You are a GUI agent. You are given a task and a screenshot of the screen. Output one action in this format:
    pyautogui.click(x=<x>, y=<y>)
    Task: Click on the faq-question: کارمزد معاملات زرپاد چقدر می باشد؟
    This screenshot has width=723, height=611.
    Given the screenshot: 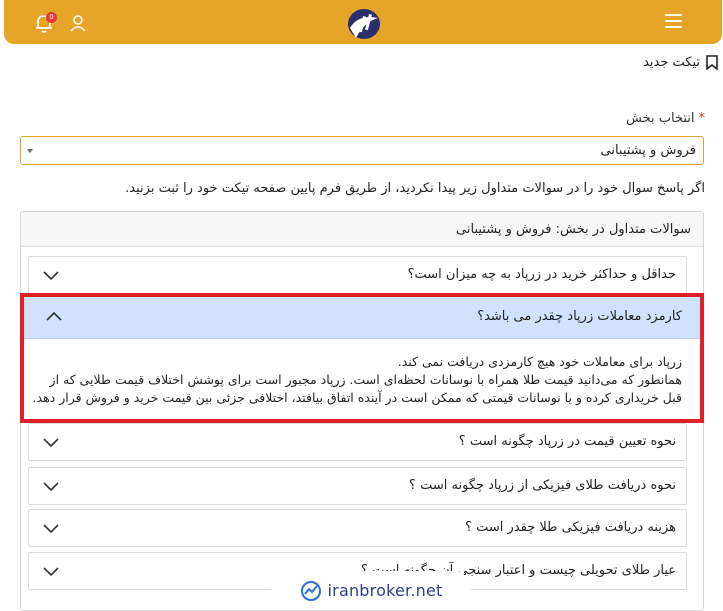 What is the action you would take?
    pyautogui.click(x=579, y=316)
    